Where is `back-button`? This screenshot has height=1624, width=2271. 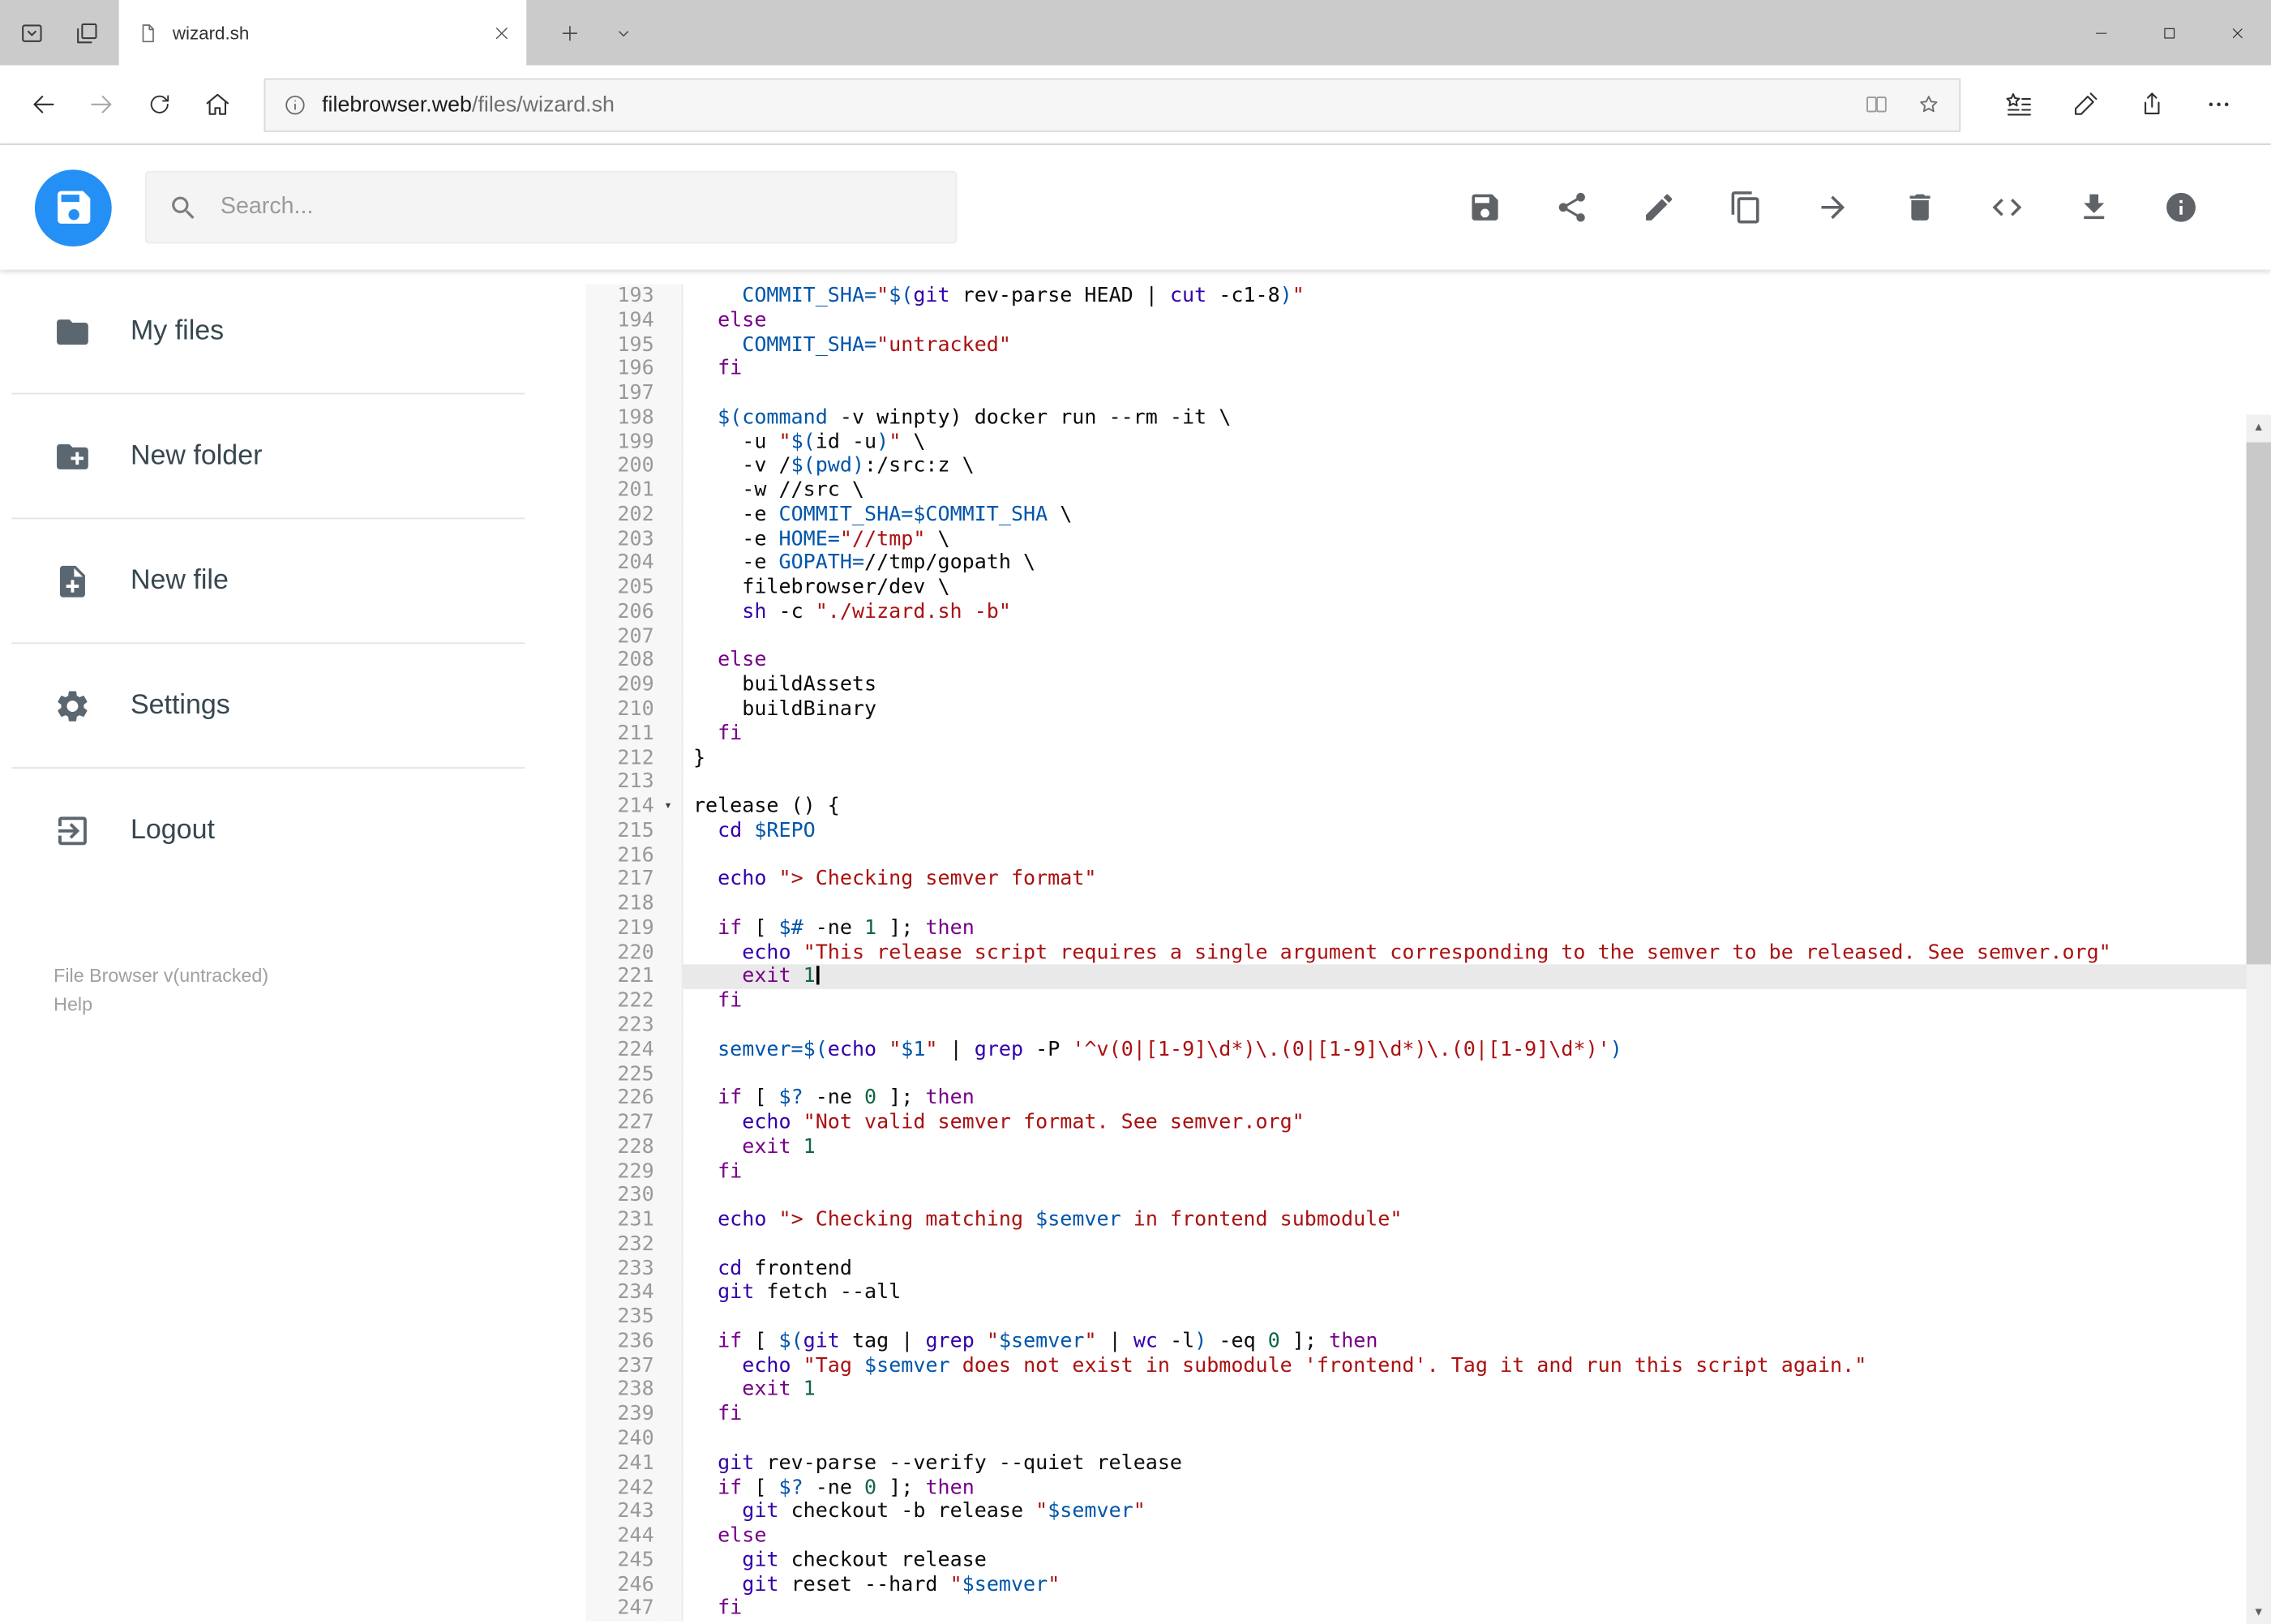
back-button is located at coordinates (44, 105).